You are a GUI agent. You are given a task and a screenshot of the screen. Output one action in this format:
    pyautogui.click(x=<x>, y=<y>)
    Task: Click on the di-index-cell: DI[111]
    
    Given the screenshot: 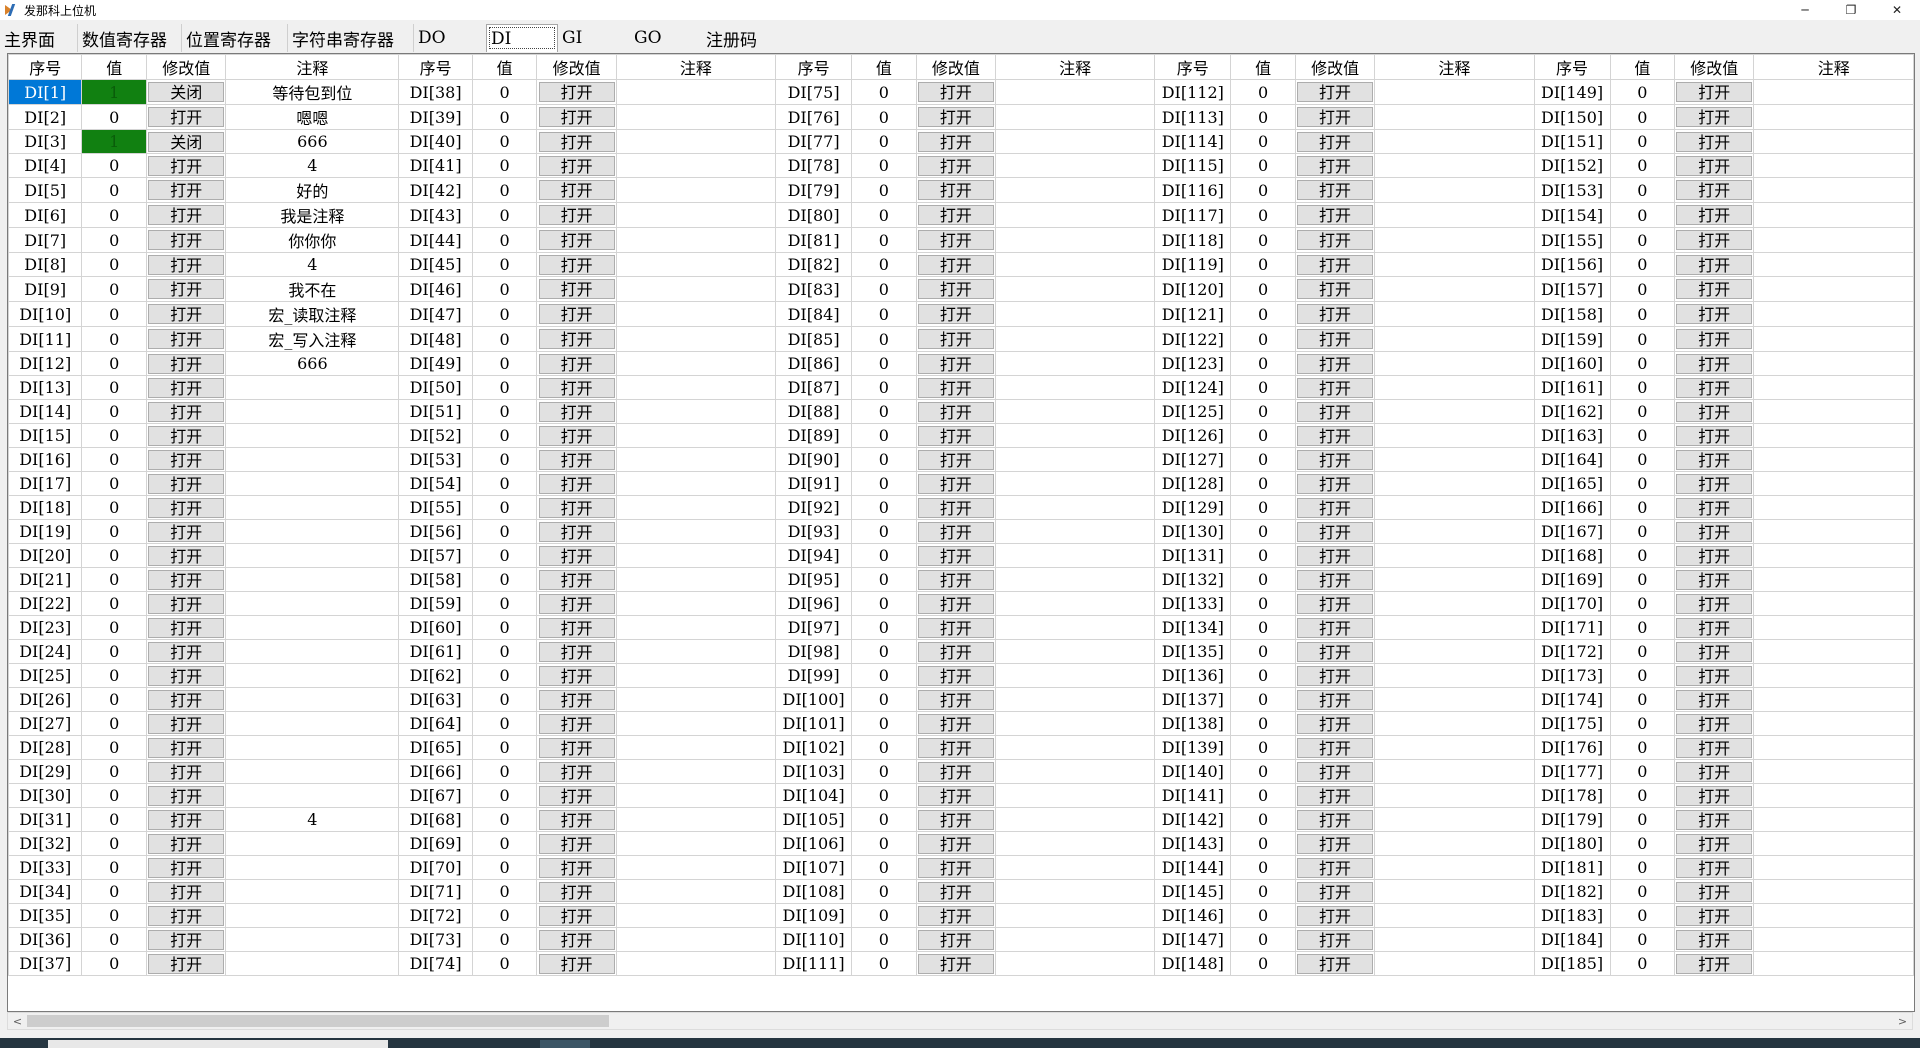 What is the action you would take?
    pyautogui.click(x=814, y=963)
    